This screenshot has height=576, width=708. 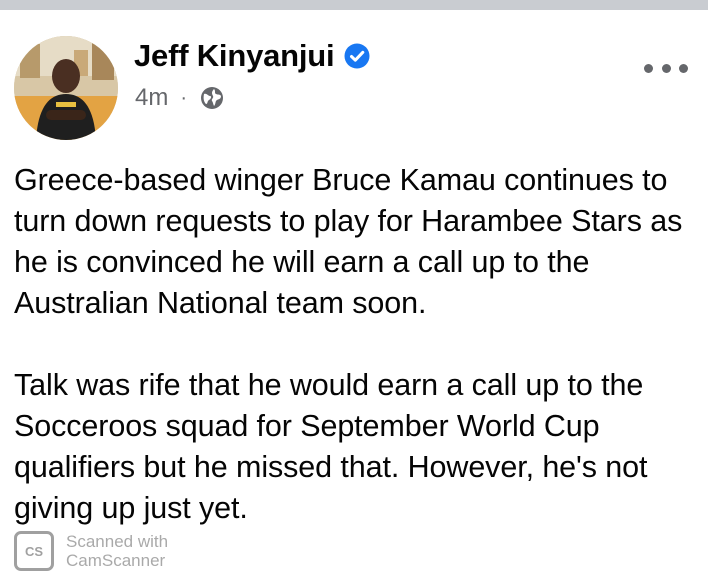 I want to click on author-line: Jeff Kinyanjui, so click(x=252, y=56).